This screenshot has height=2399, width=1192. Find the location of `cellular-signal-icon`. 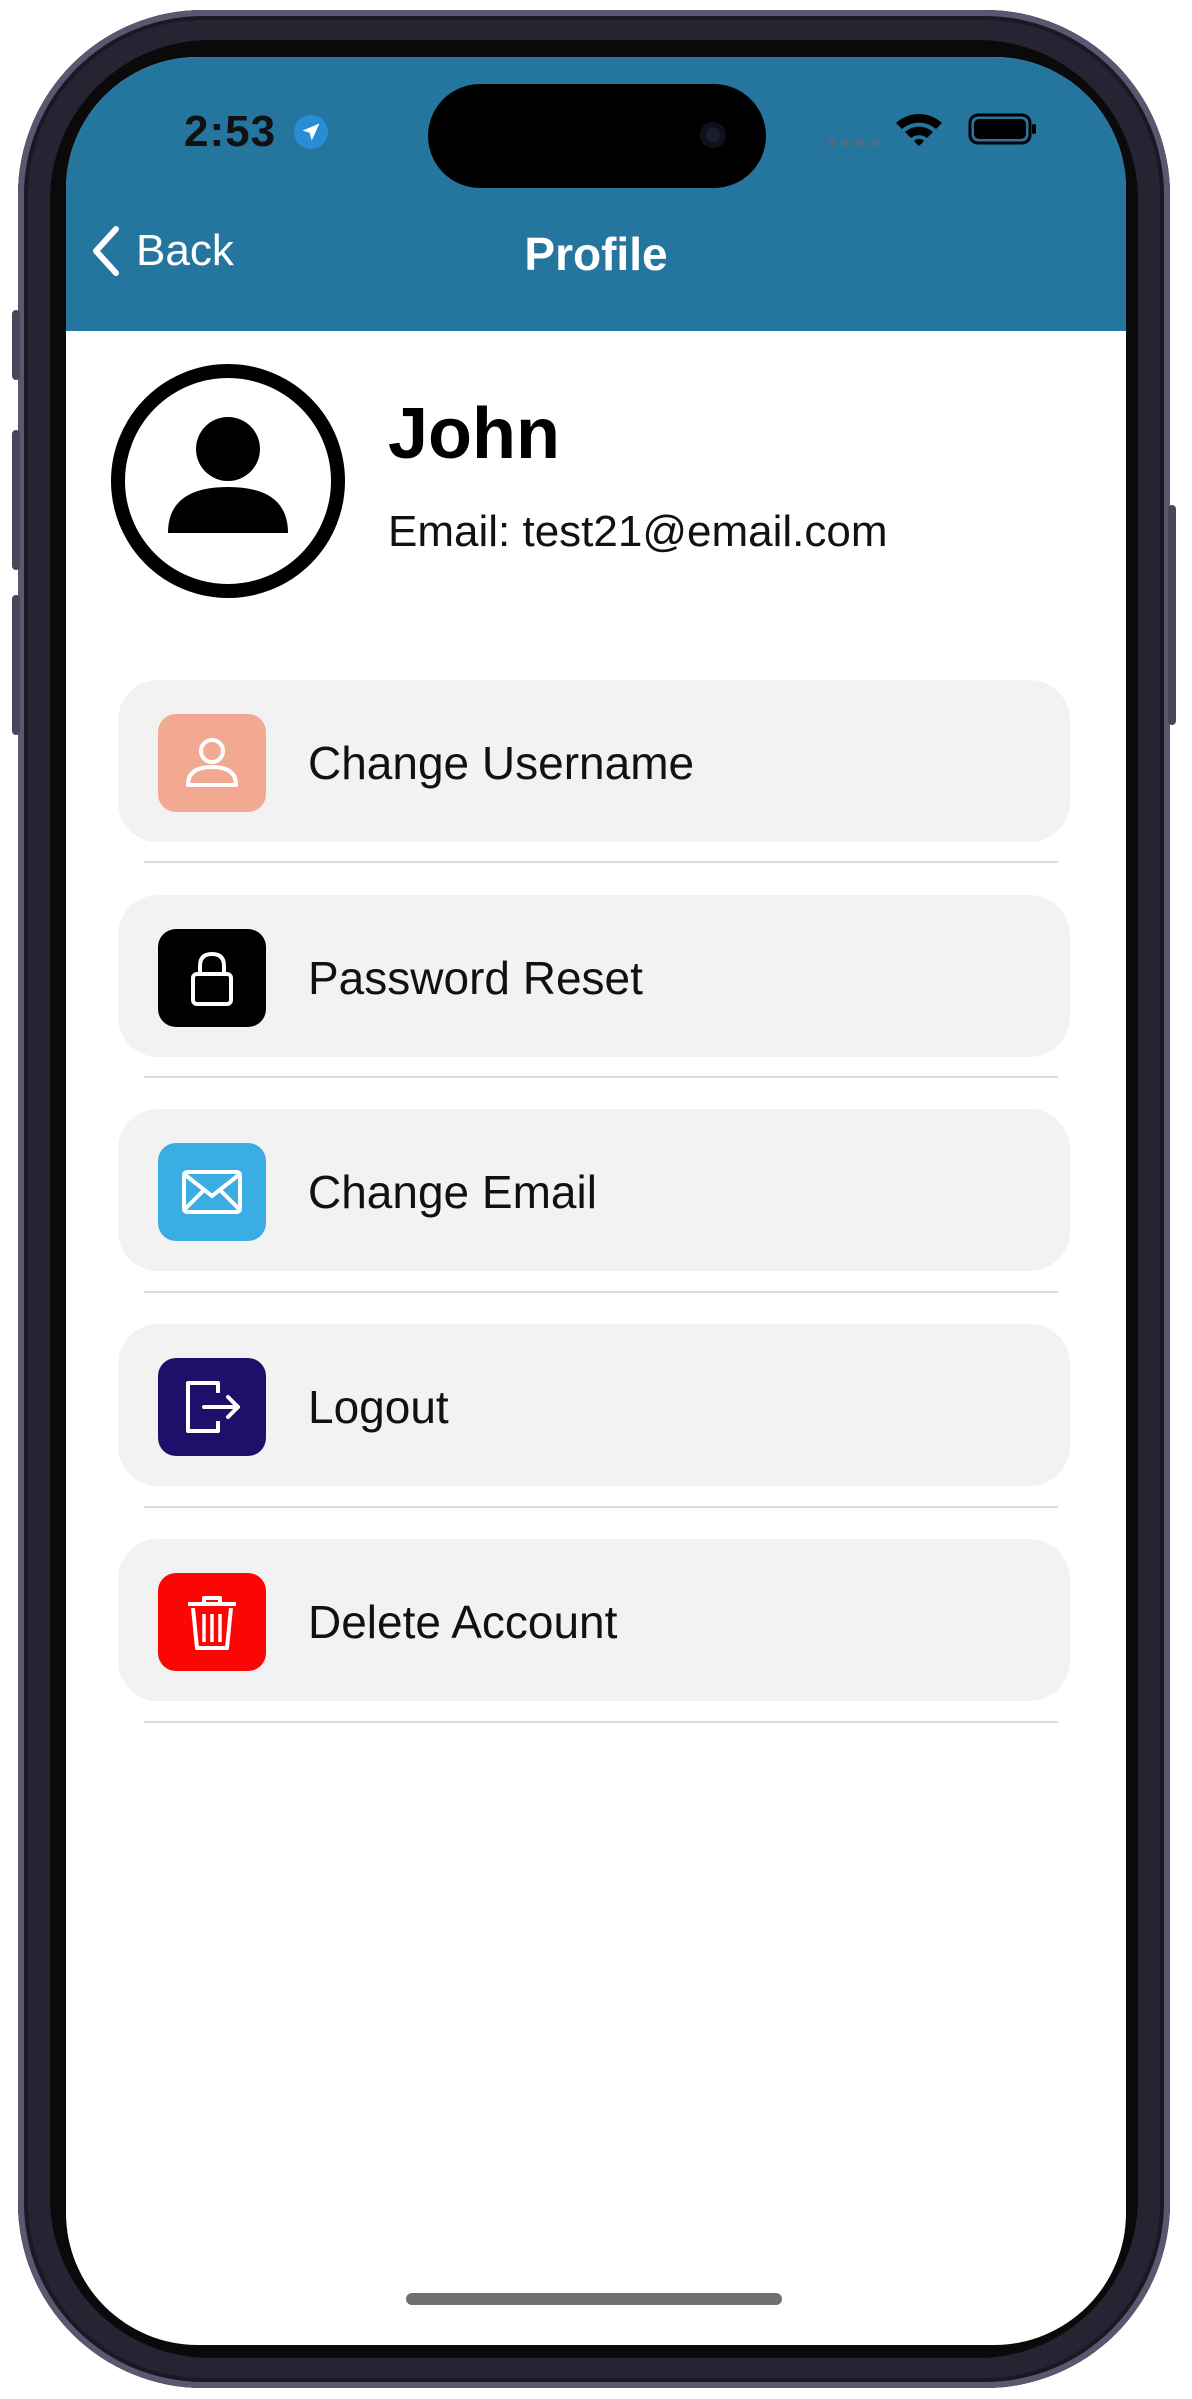

cellular-signal-icon is located at coordinates (853, 143).